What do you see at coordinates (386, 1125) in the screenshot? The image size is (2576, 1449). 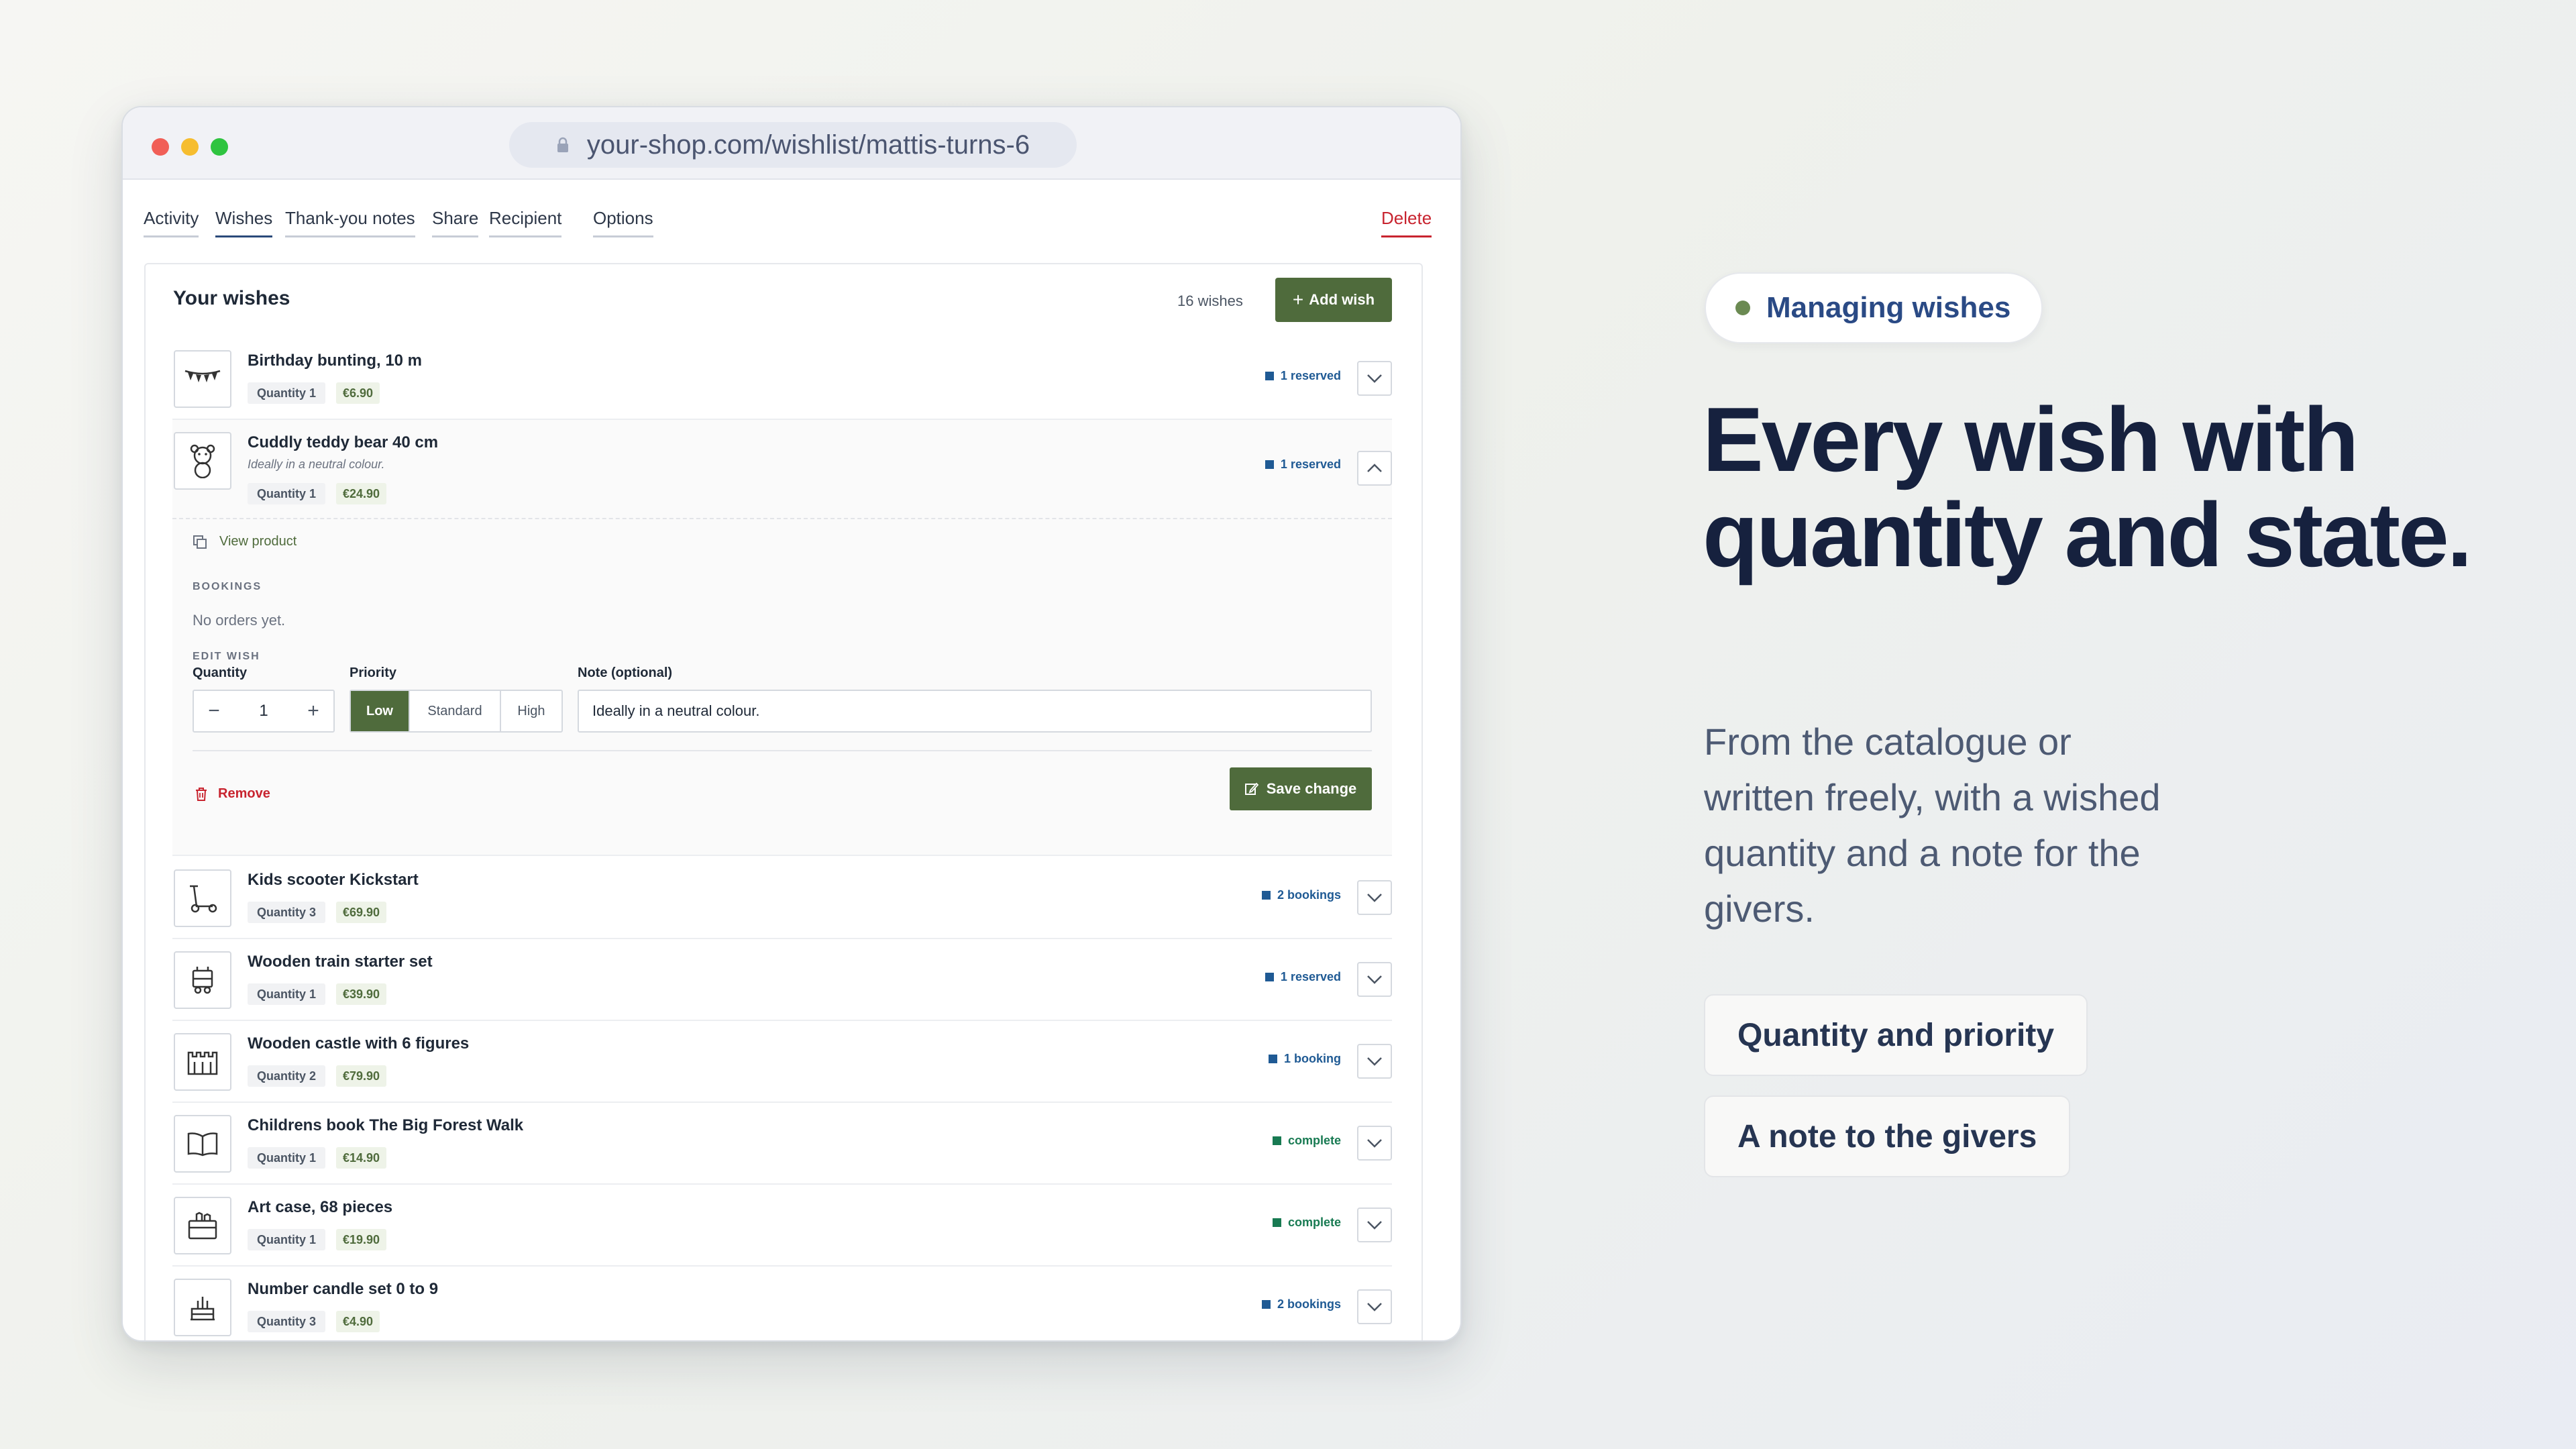 I see `wish-name: Childrens book The Big Forest Walk` at bounding box center [386, 1125].